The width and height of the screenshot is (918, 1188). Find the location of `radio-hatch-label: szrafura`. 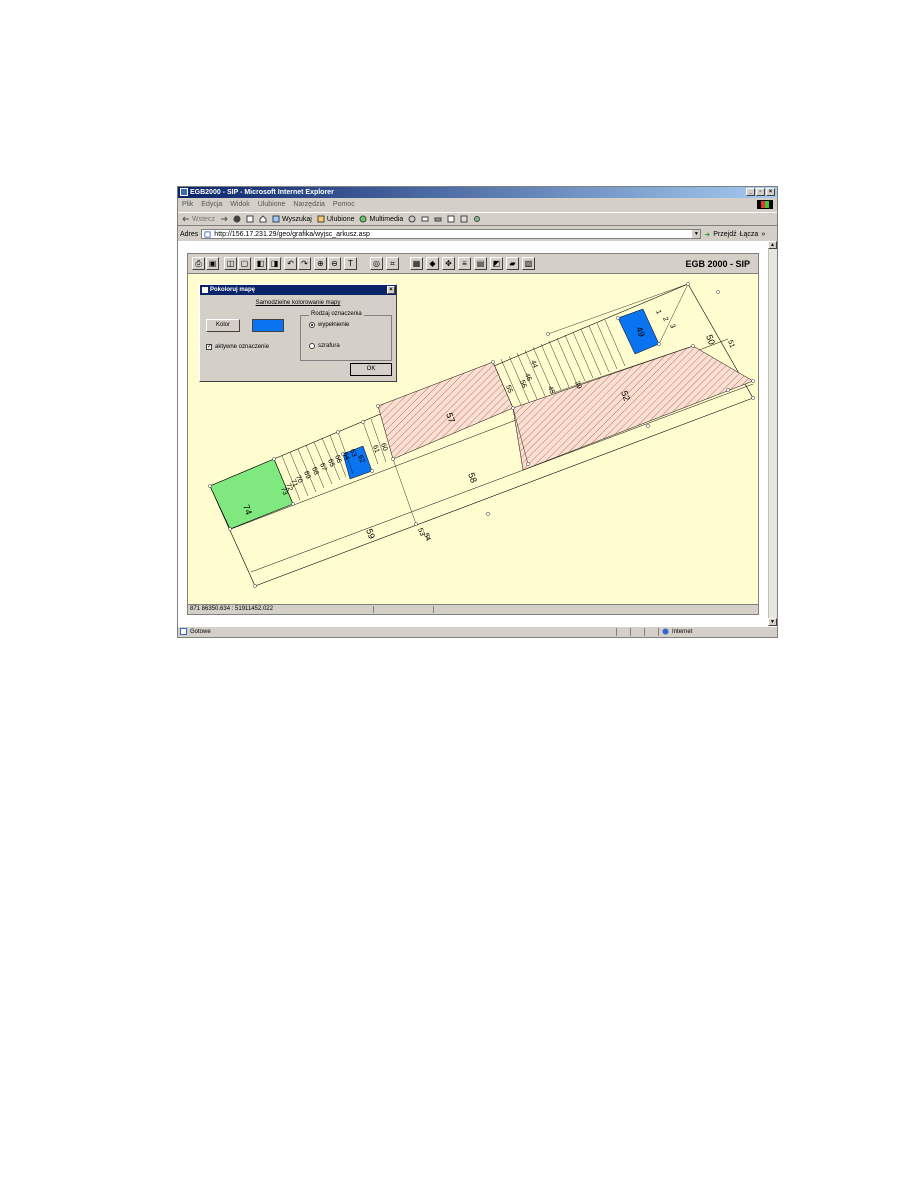

radio-hatch-label: szrafura is located at coordinates (329, 346).